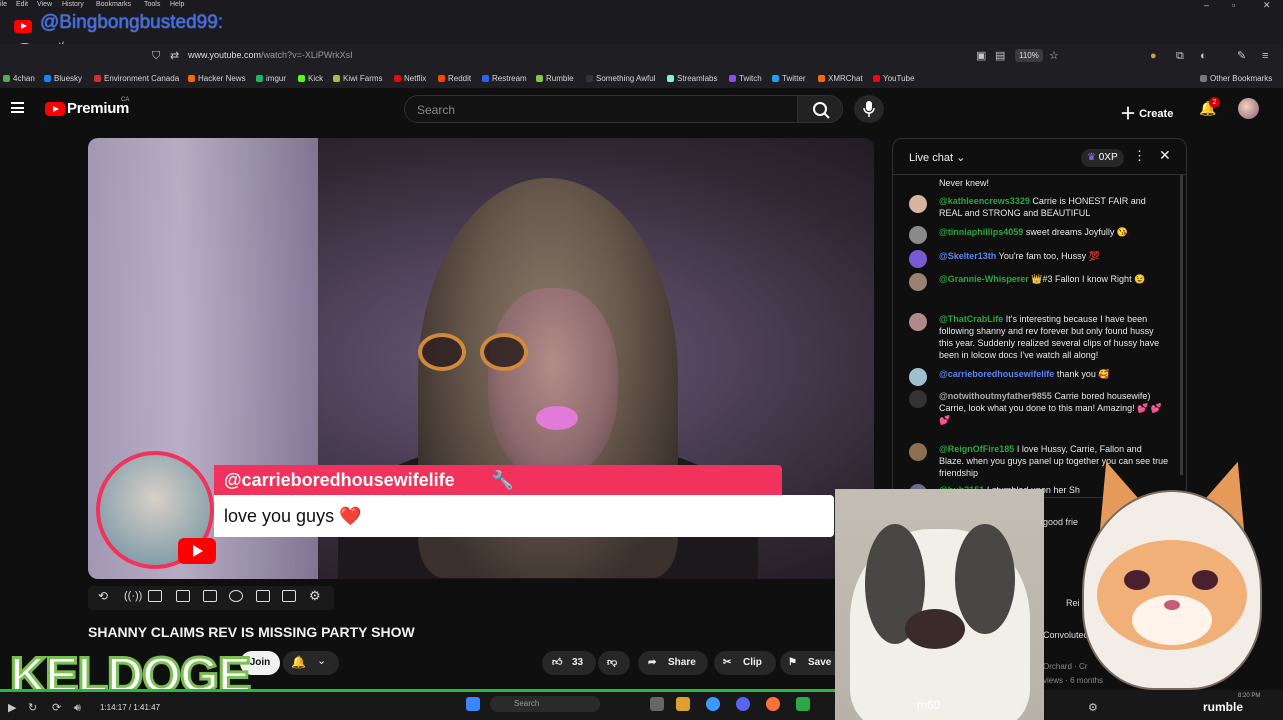 The image size is (1283, 720). What do you see at coordinates (22, 4) in the screenshot?
I see `menu-edit: Edit` at bounding box center [22, 4].